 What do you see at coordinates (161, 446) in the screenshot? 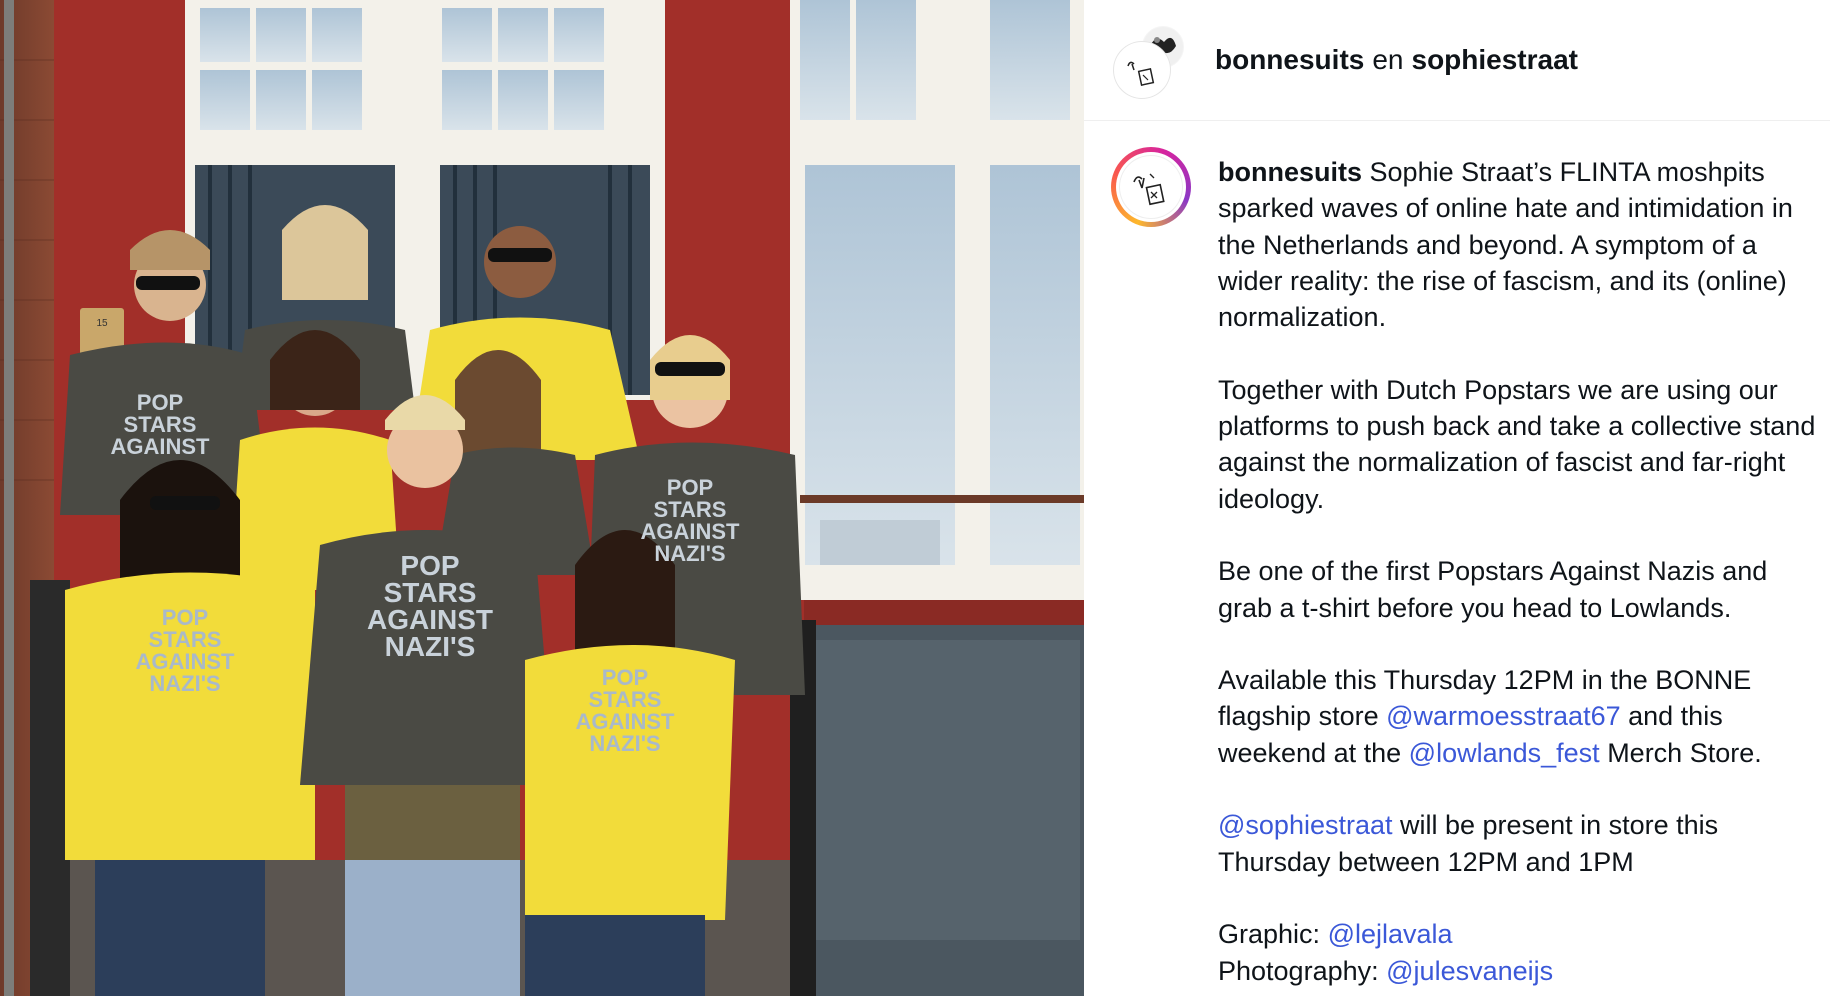
I see `svg-text: AGAINST` at bounding box center [161, 446].